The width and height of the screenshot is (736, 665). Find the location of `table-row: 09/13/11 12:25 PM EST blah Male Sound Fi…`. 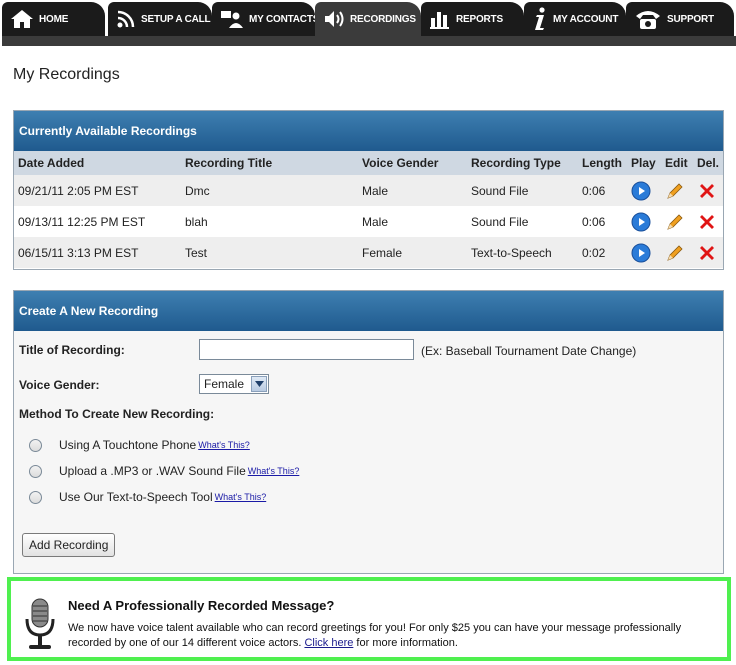

table-row: 09/13/11 12:25 PM EST blah Male Sound Fi… is located at coordinates (368, 221).